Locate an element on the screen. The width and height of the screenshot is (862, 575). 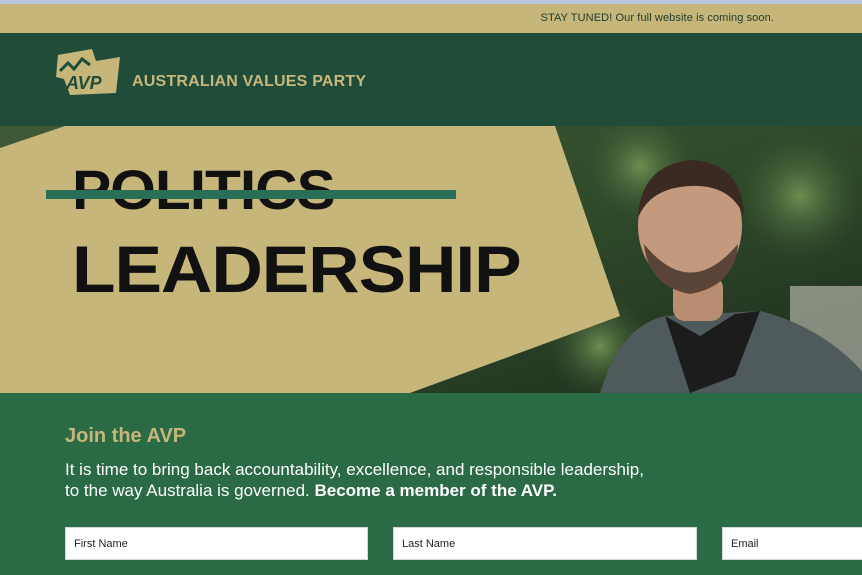
join-cta-text: Become a member of the AVP. is located at coordinates (435, 490).